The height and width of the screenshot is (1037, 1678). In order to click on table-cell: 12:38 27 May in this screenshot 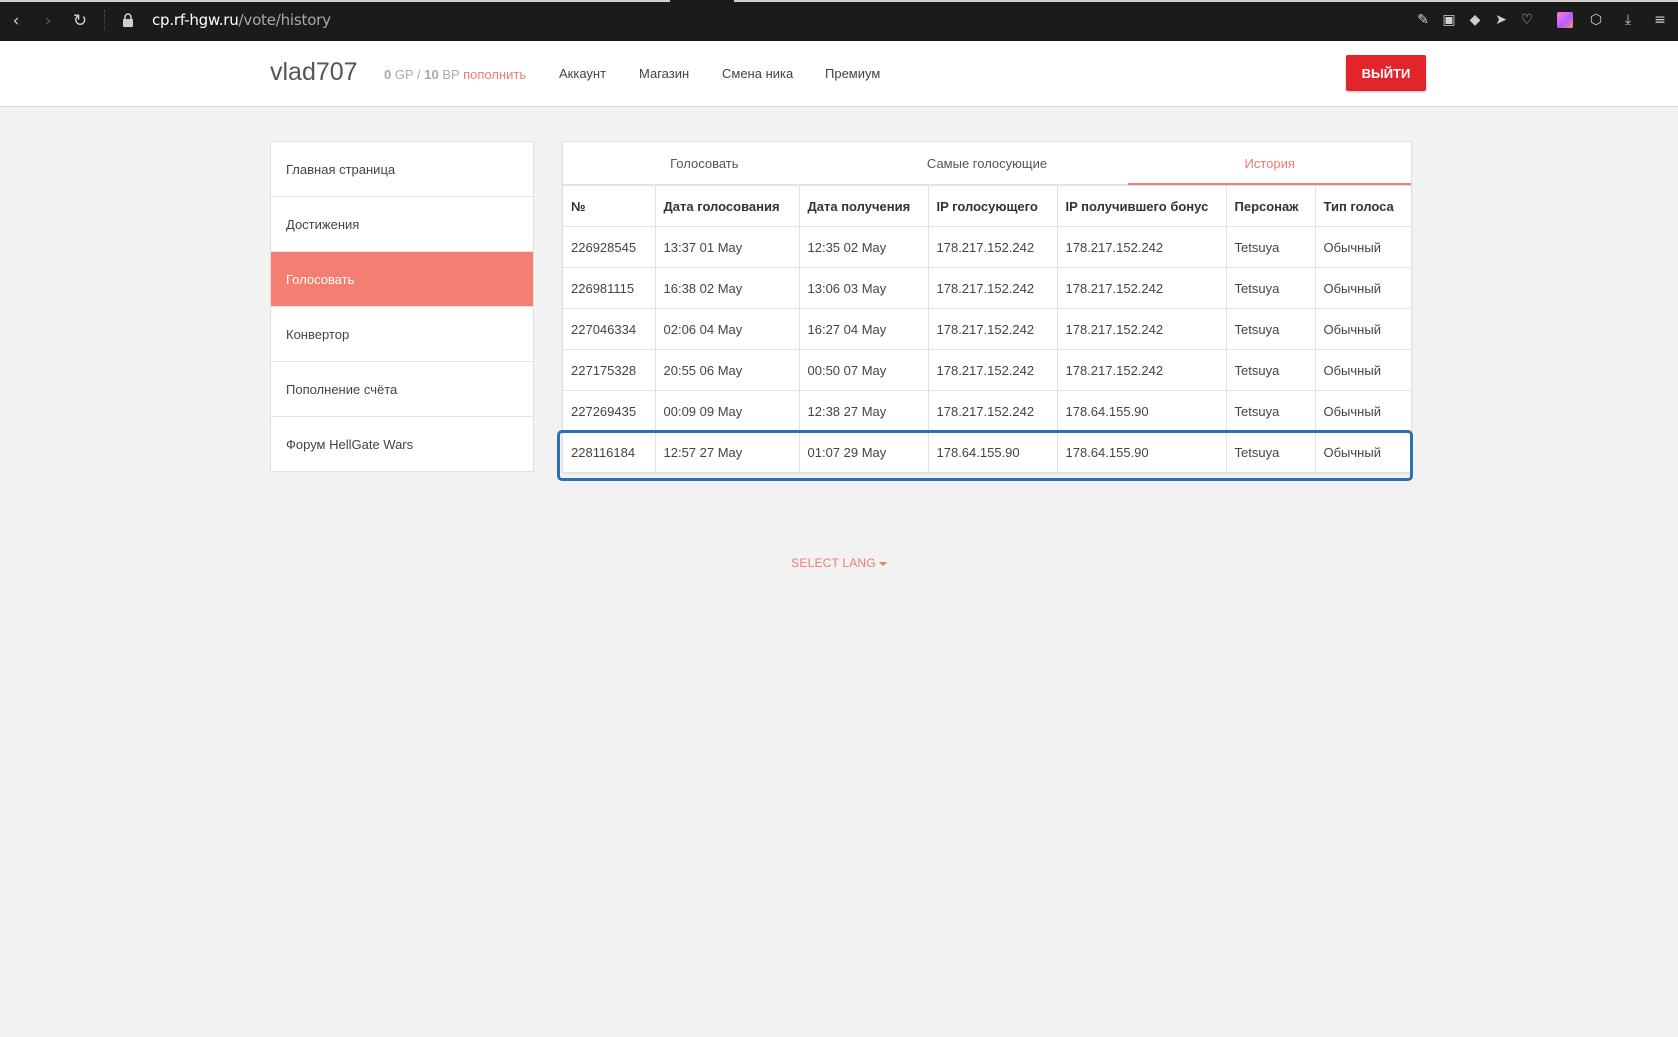, I will do `click(863, 411)`.